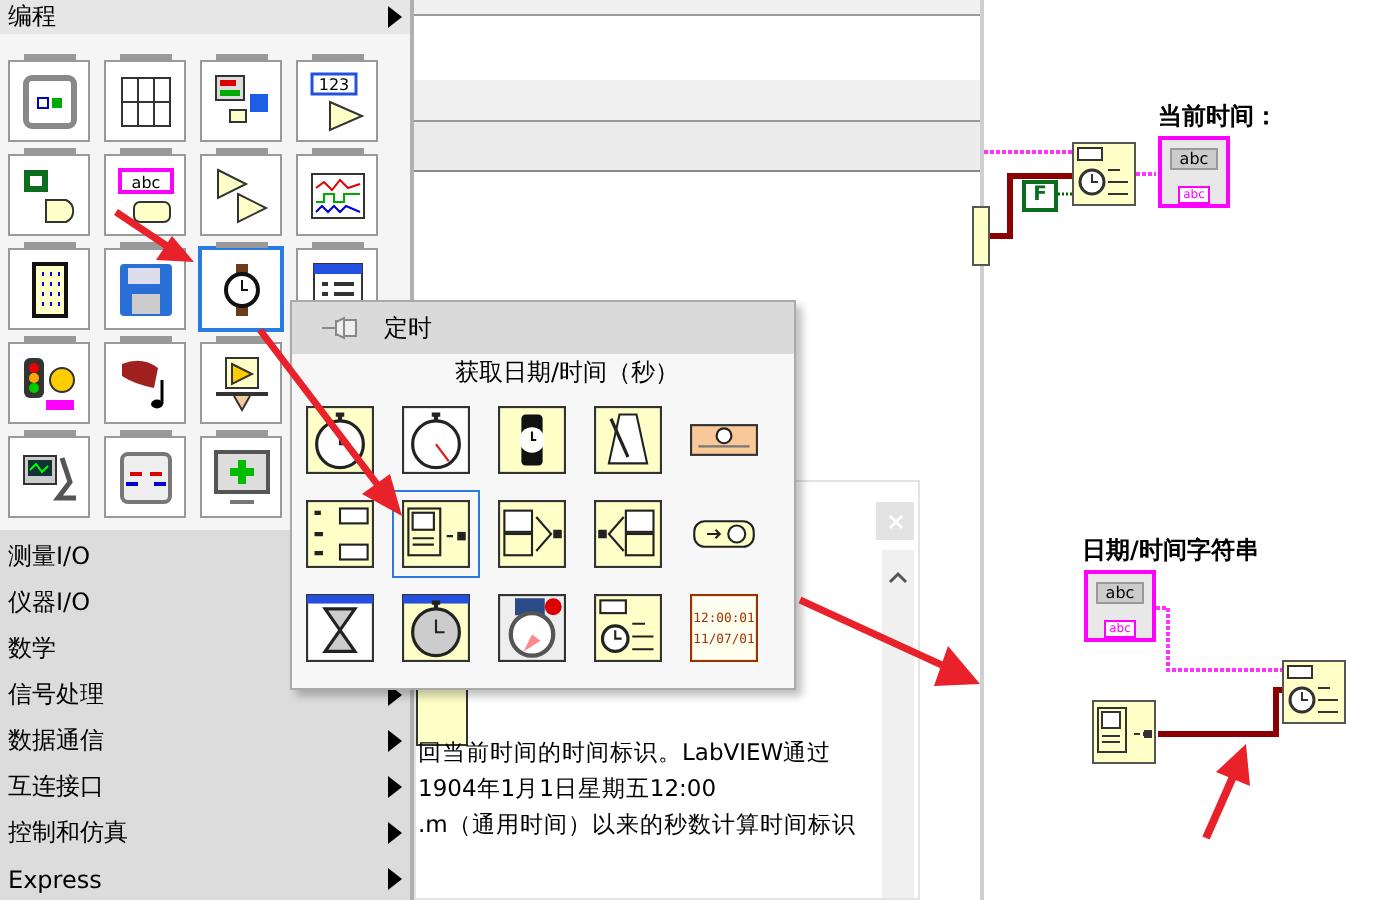 This screenshot has width=1378, height=900. What do you see at coordinates (1124, 732) in the screenshot?
I see `get-date-time-node-icon` at bounding box center [1124, 732].